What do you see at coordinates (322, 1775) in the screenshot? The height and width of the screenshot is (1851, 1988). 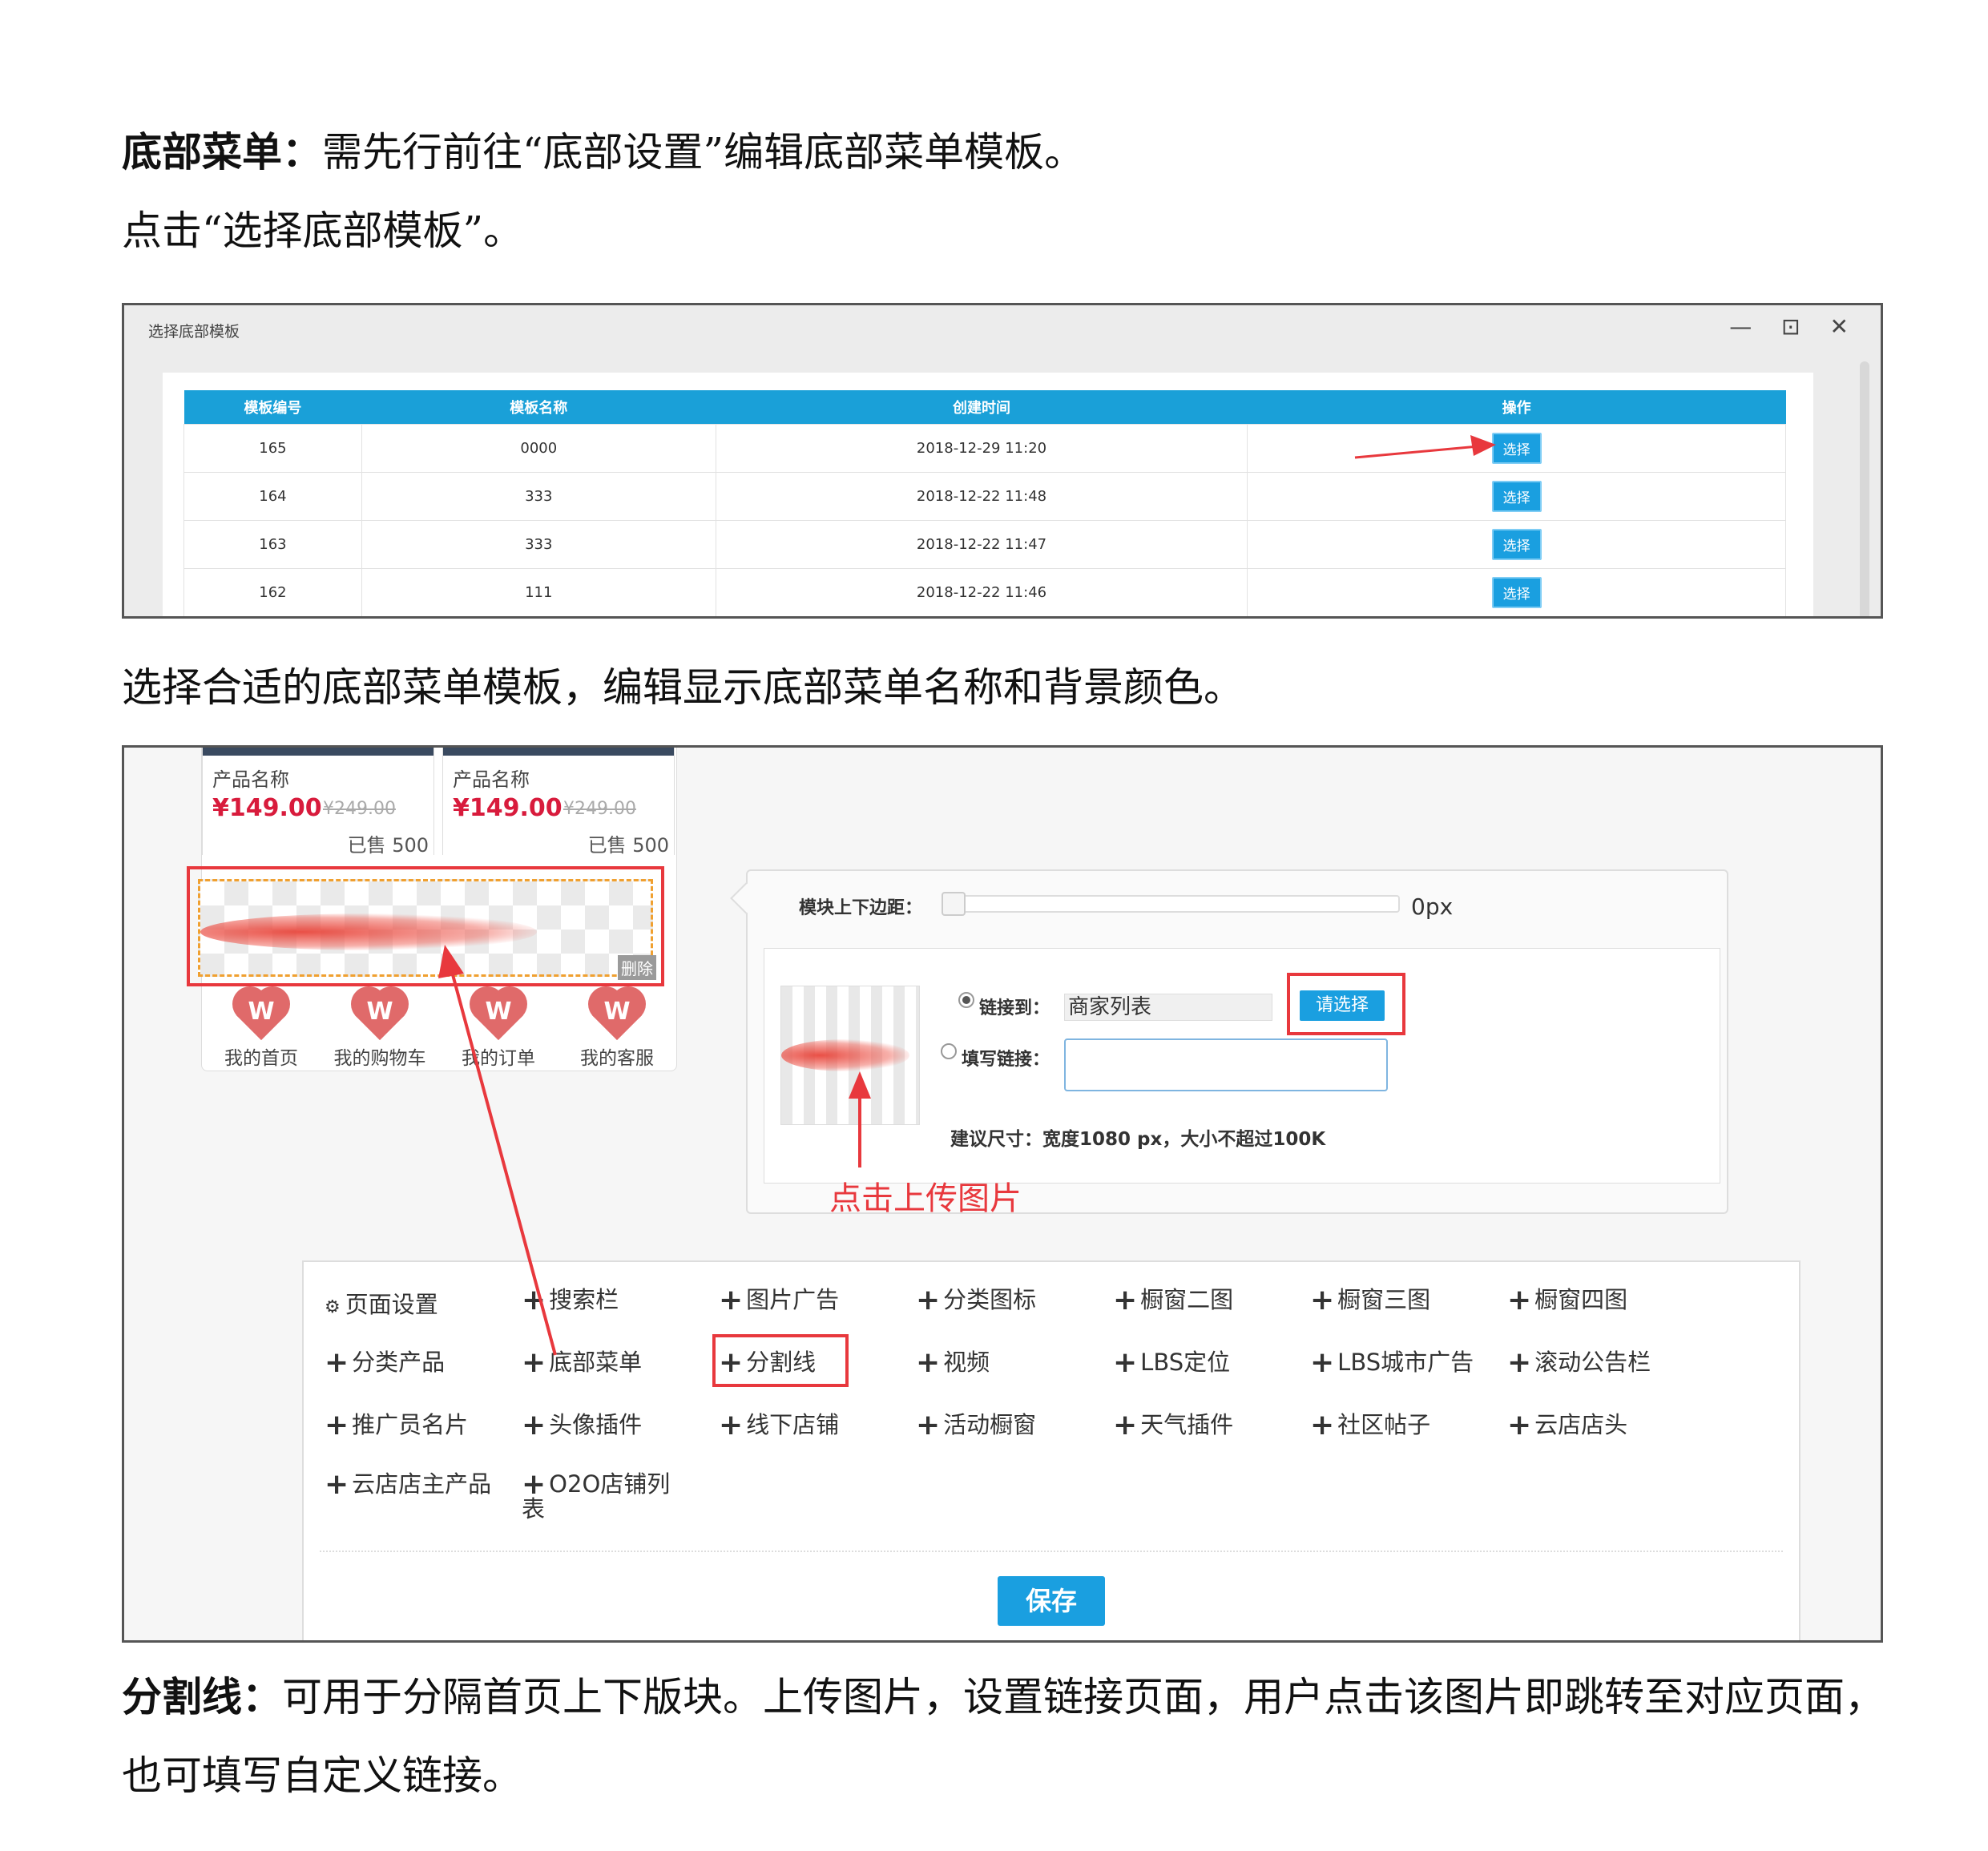 I see `divider-description-continued: 也可填写自定义链接。` at bounding box center [322, 1775].